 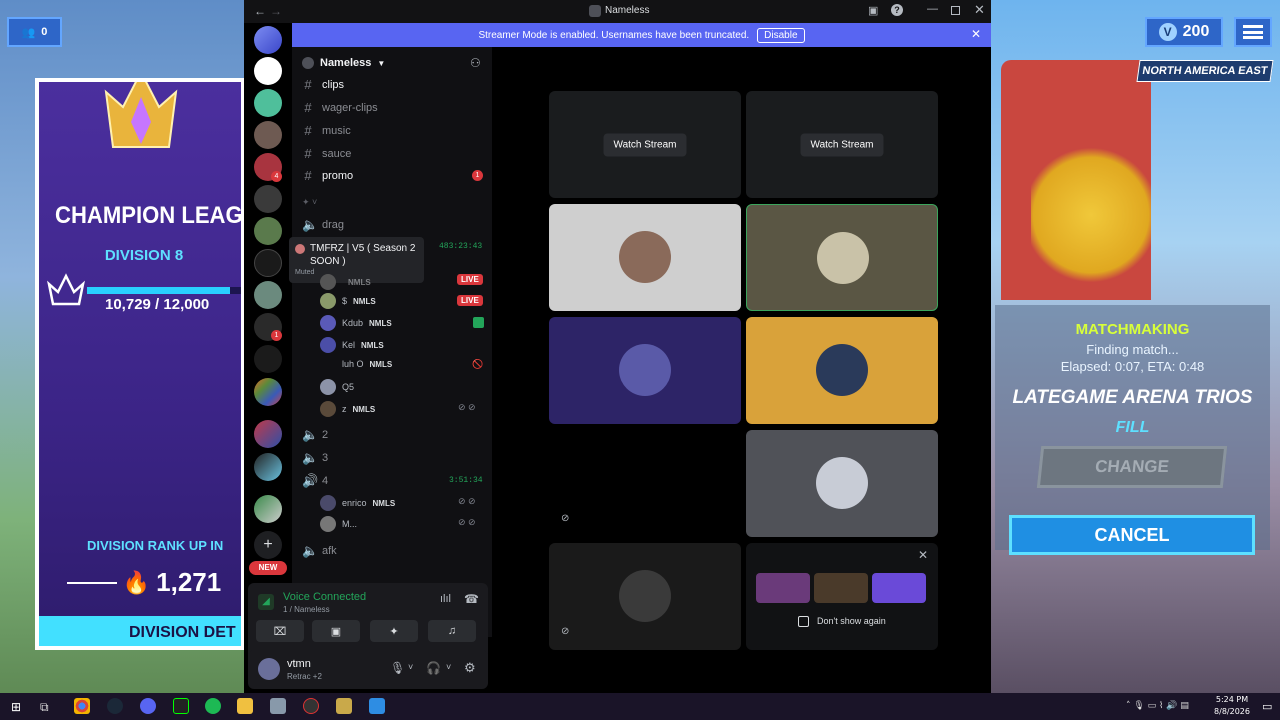 I want to click on voice-channel-3: 🔈 3, so click(x=315, y=458).